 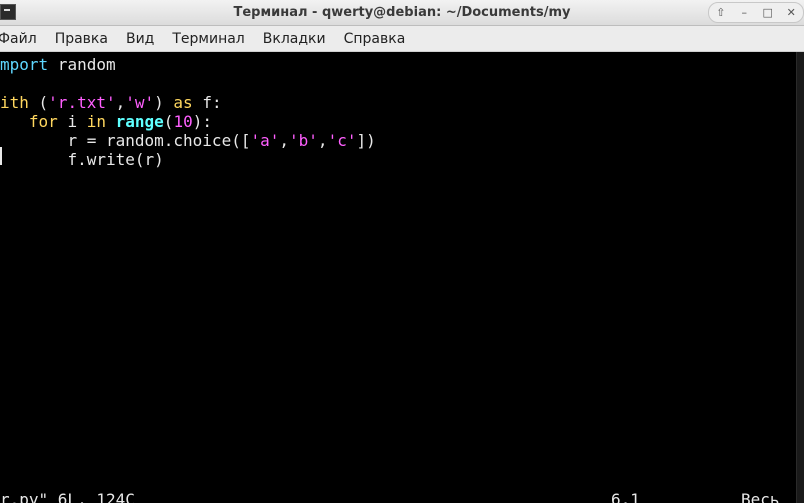 What do you see at coordinates (768, 12) in the screenshot?
I see `maximize-button: □` at bounding box center [768, 12].